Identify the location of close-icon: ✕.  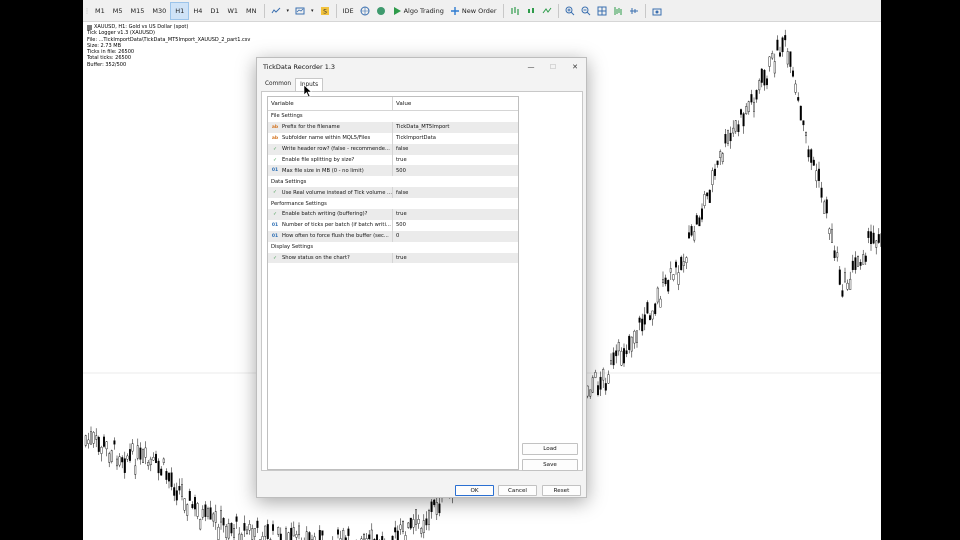
(575, 66).